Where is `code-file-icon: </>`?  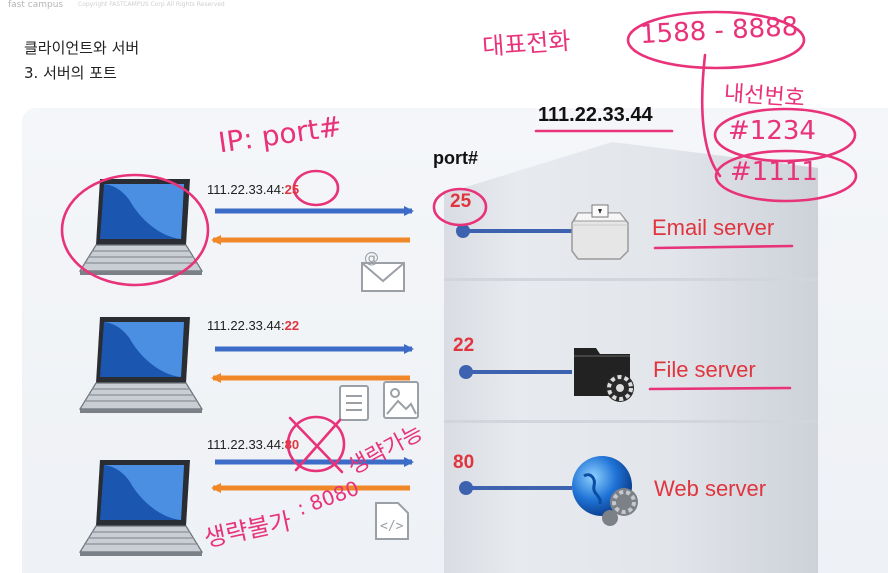
code-file-icon: </> is located at coordinates (392, 521).